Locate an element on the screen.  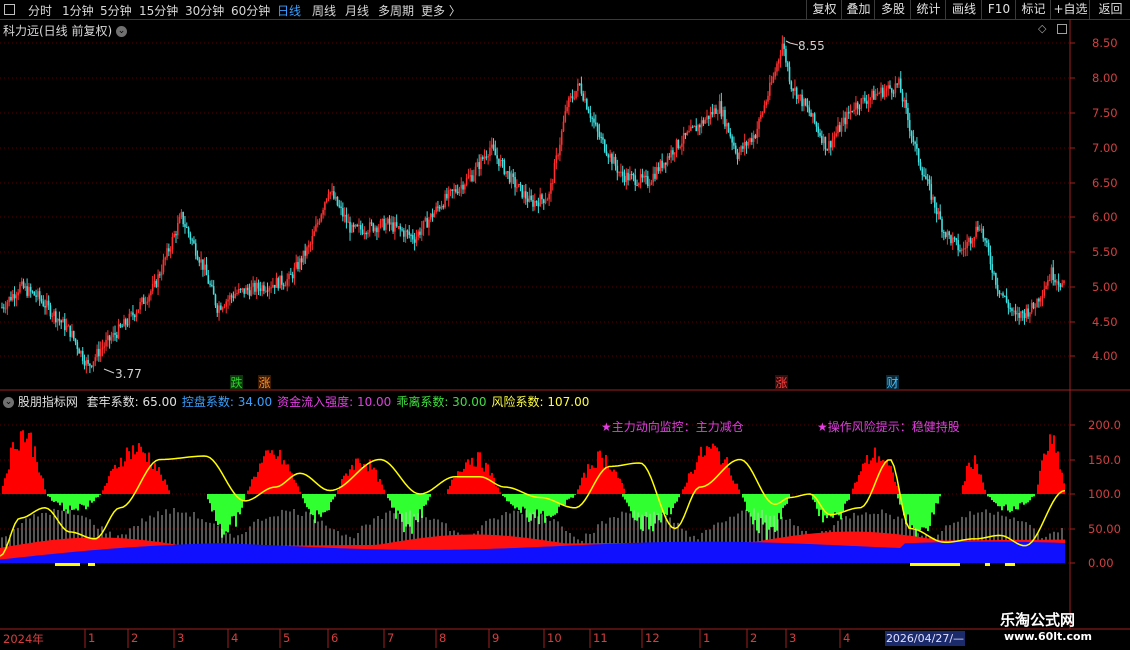
timeframe-4: 30分钟 is located at coordinates (204, 10).